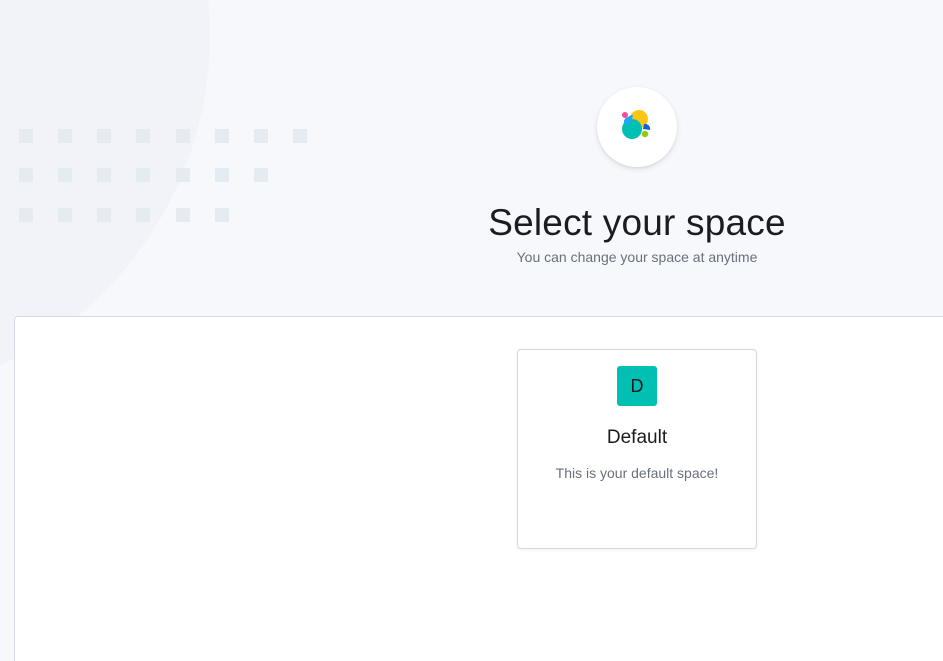 The height and width of the screenshot is (661, 943). What do you see at coordinates (637, 257) in the screenshot?
I see `page-subtitle: You can change your space at anytime` at bounding box center [637, 257].